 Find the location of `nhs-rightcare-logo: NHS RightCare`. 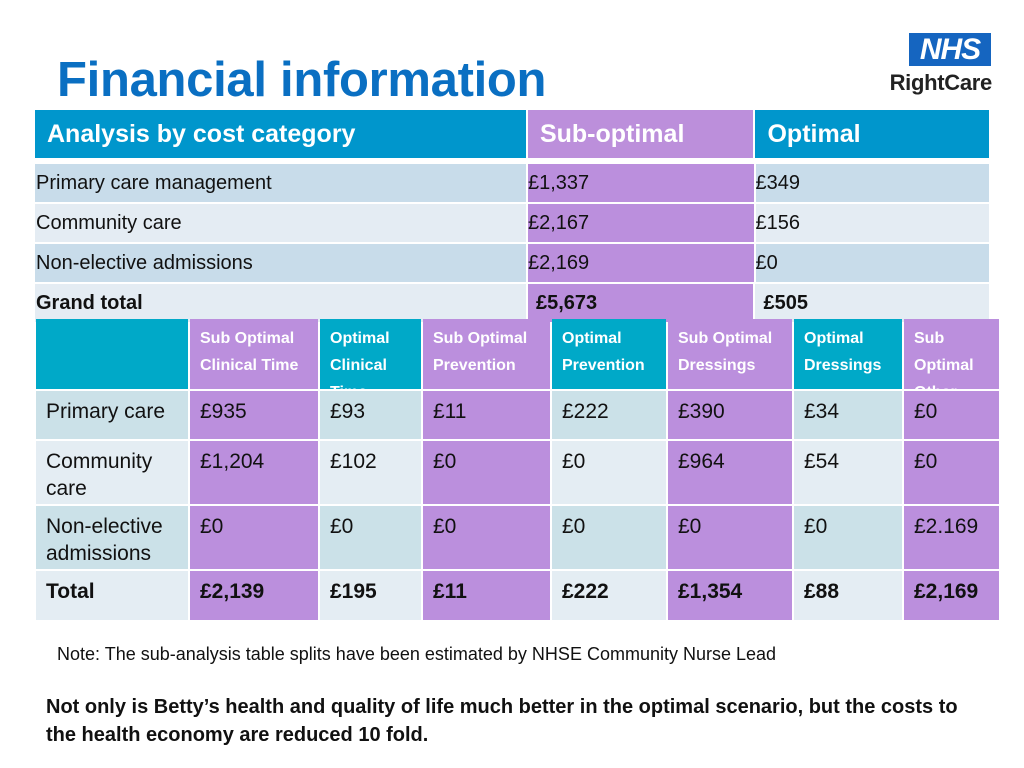

nhs-rightcare-logo: NHS RightCare is located at coordinates (938, 64).